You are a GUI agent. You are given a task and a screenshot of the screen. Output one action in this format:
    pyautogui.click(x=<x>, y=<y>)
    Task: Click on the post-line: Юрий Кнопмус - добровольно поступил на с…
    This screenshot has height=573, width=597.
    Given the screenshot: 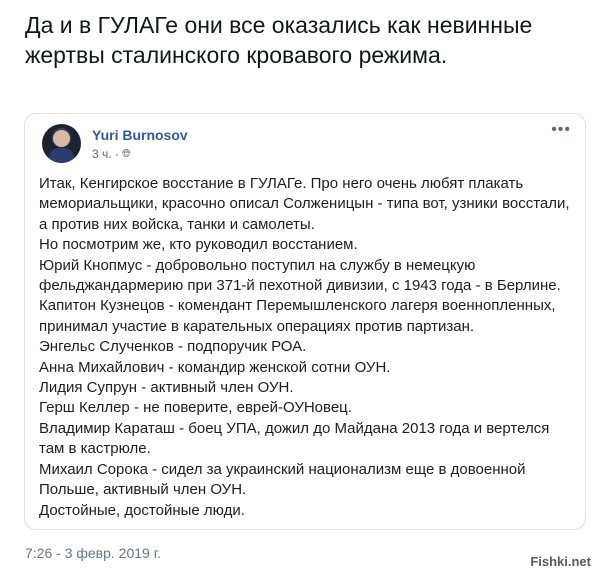 What is the action you would take?
    pyautogui.click(x=300, y=275)
    